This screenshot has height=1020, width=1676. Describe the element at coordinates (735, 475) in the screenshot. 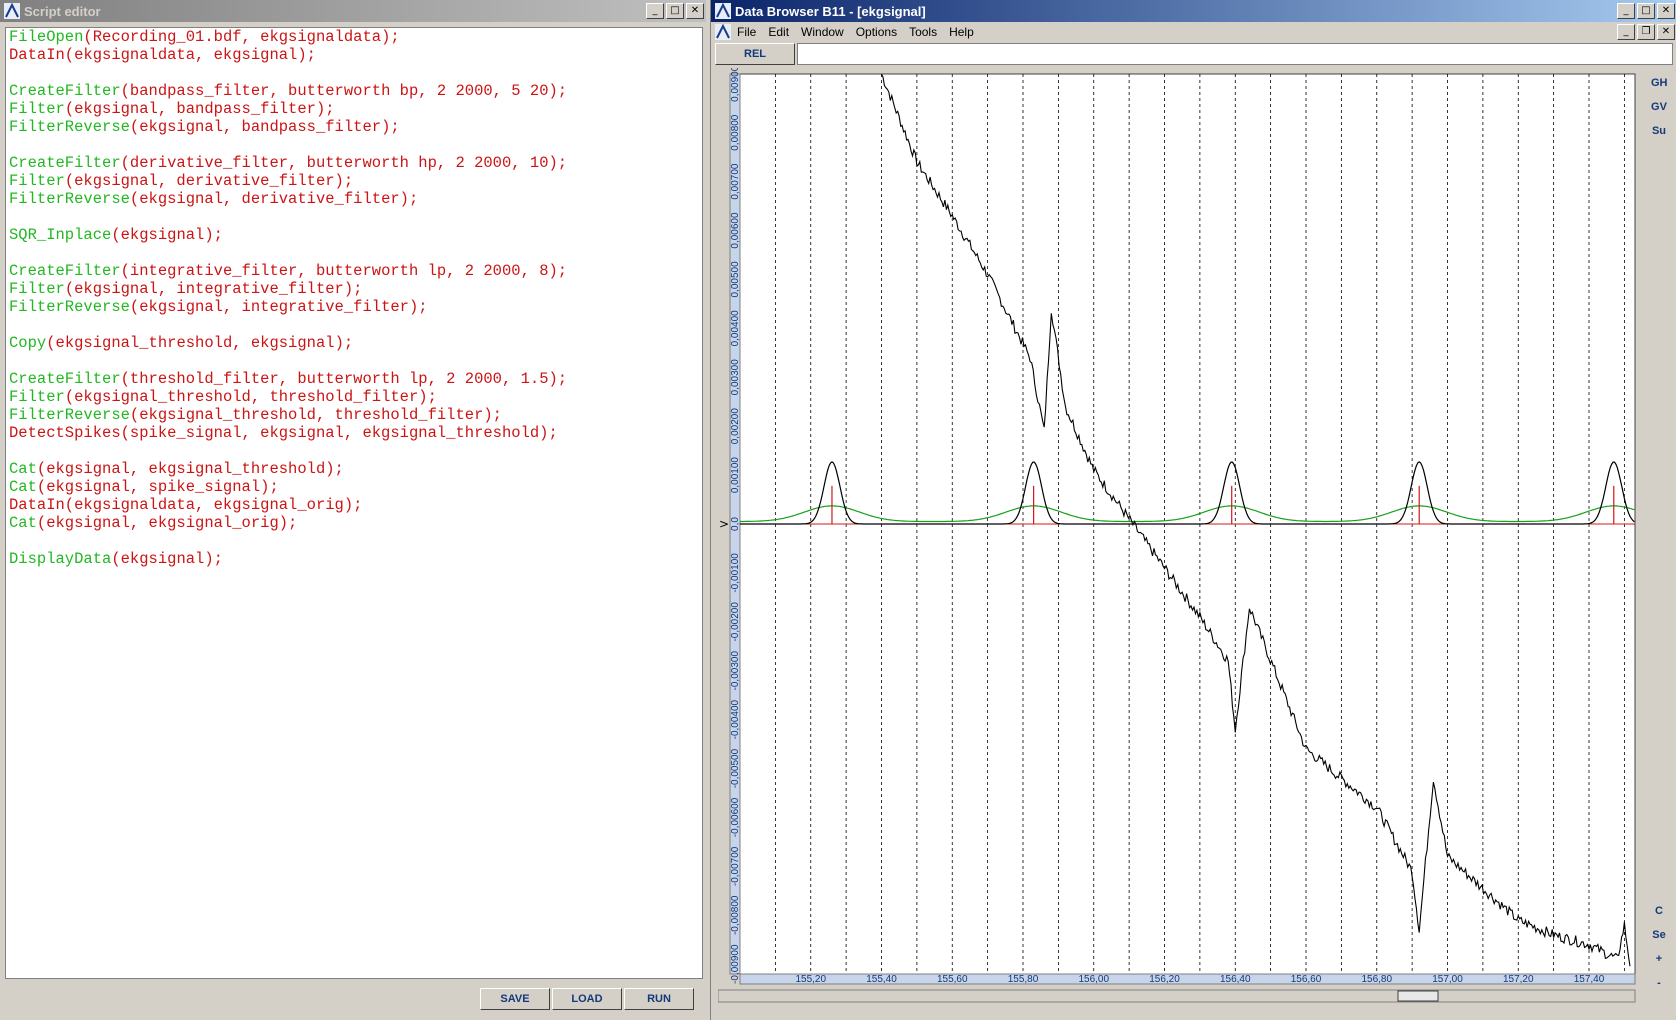

I see `y-tick-label: 0,00100` at that location.